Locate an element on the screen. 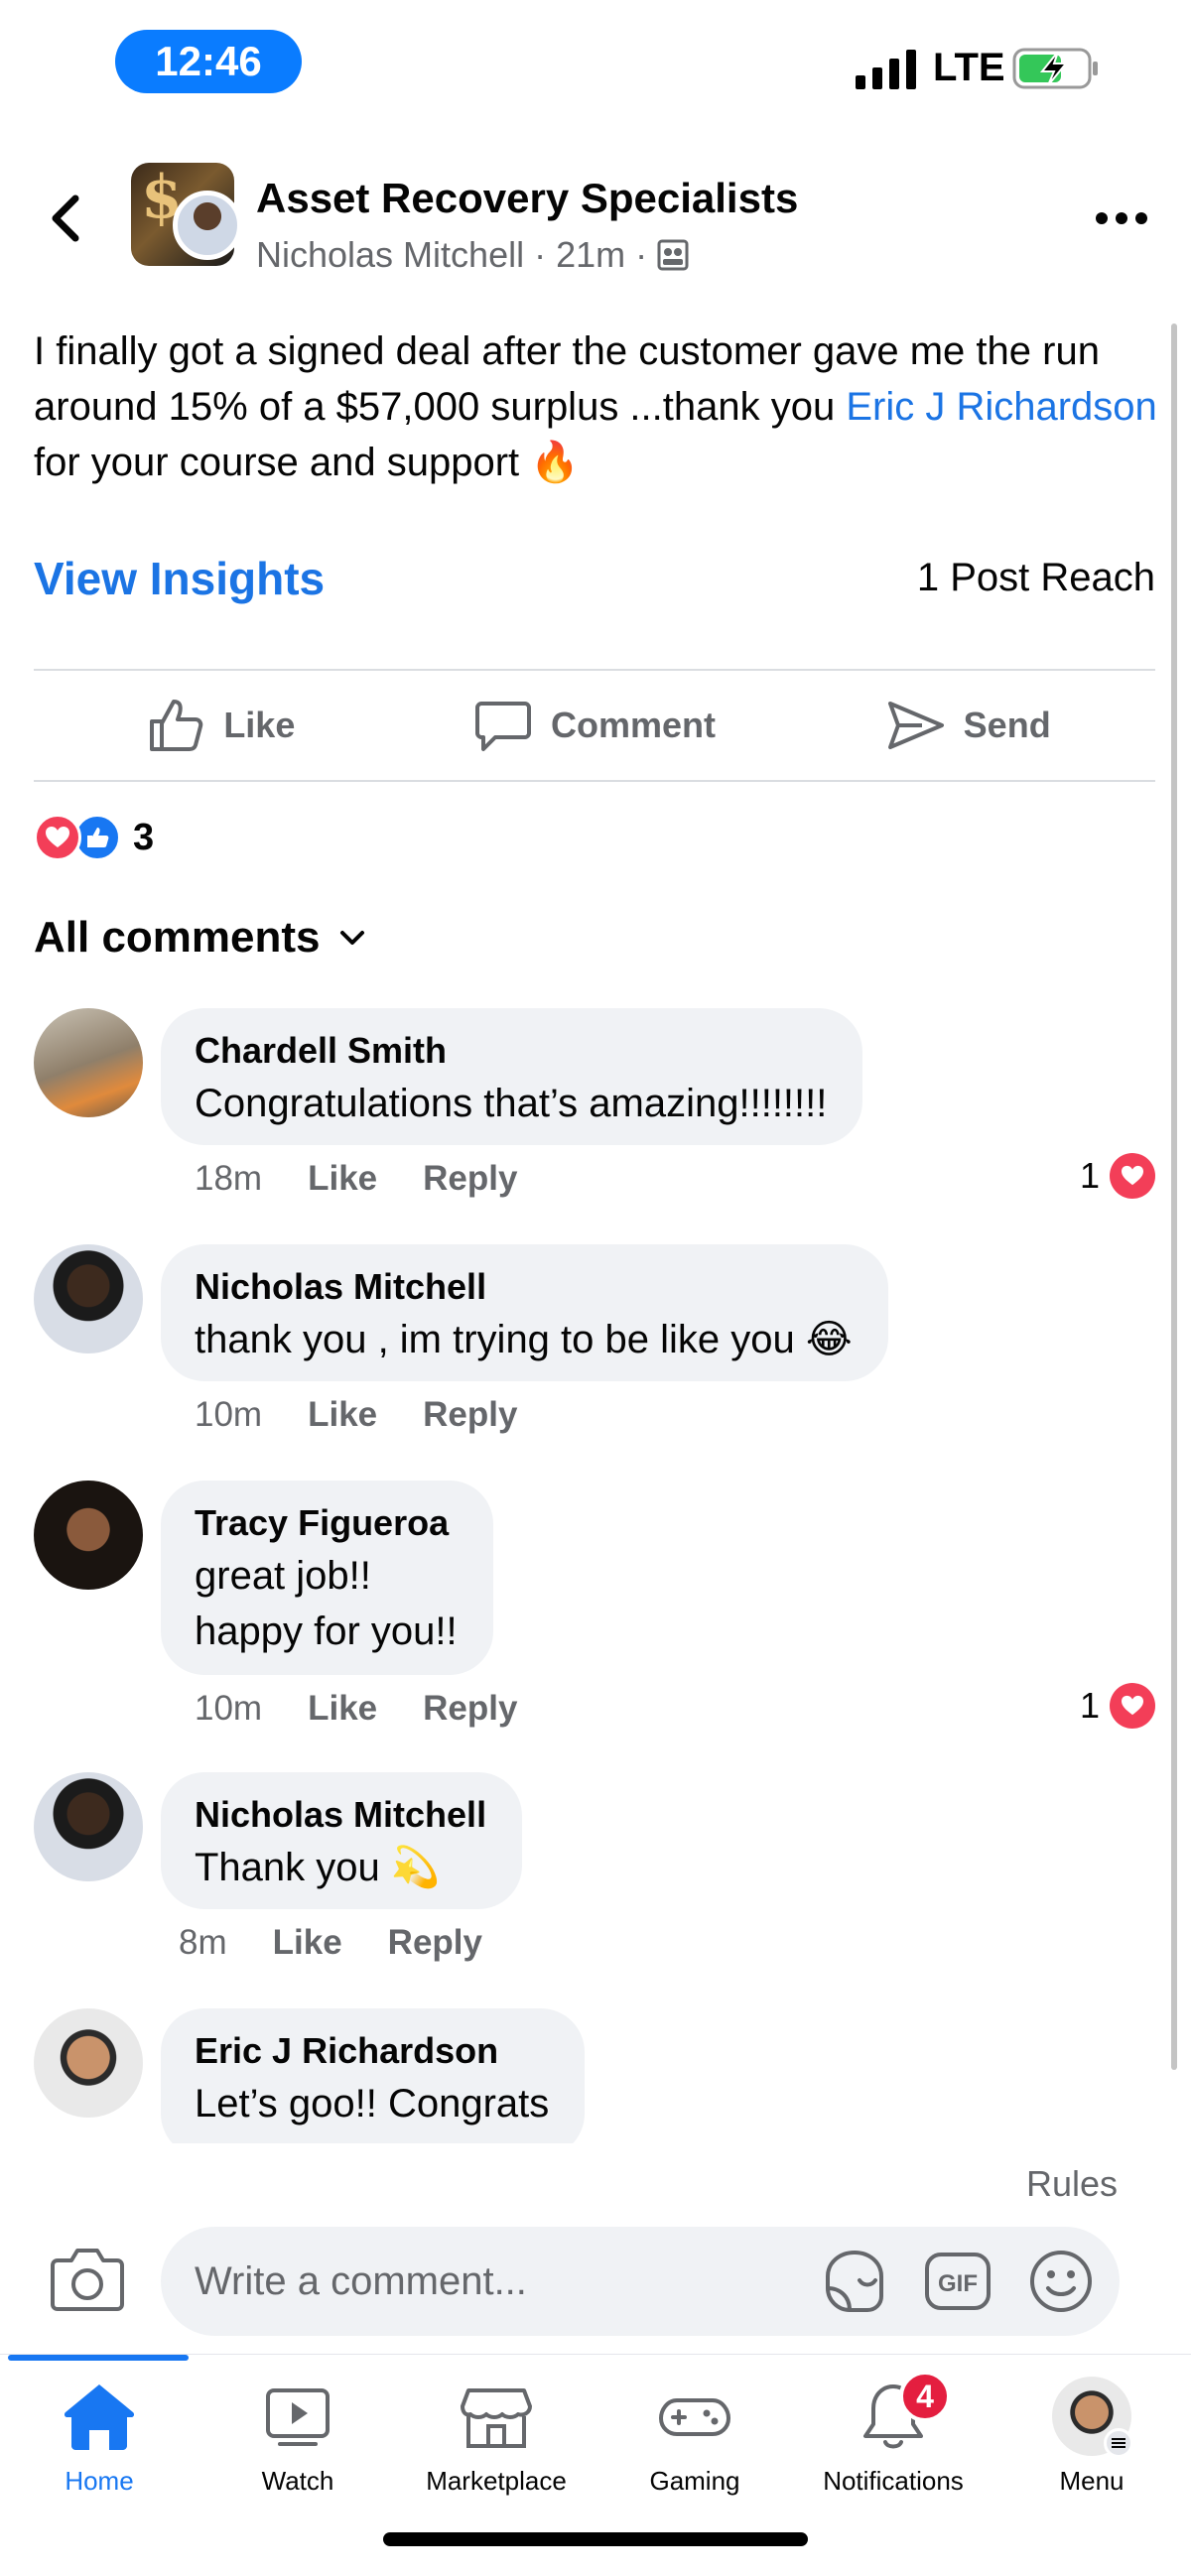  comment-composer: GIF is located at coordinates (595, 2279).